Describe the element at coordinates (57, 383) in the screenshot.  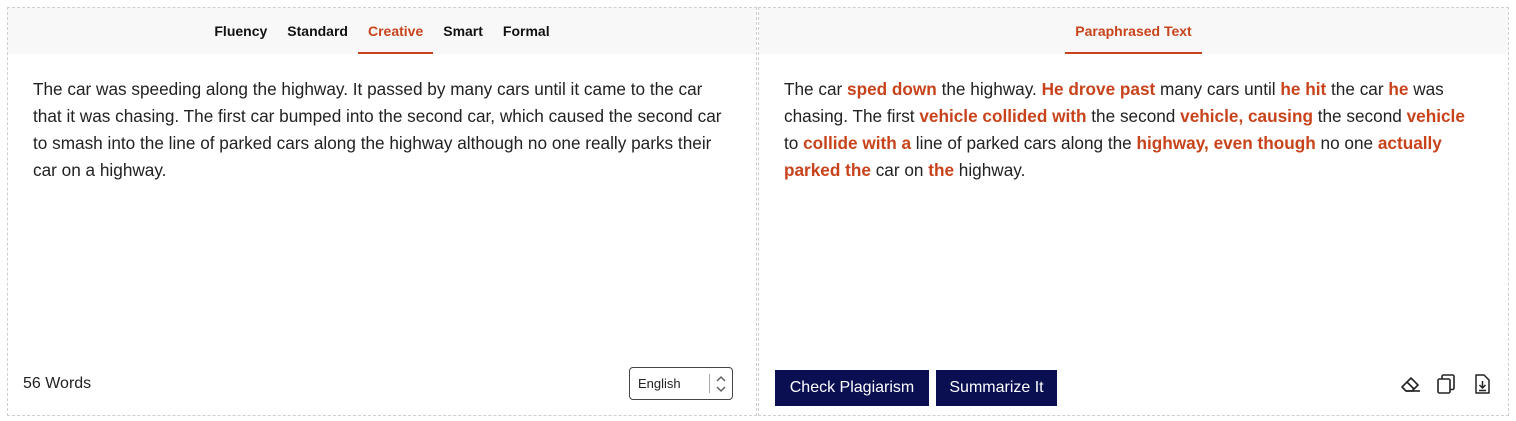
I see `word-count: 56 Words` at that location.